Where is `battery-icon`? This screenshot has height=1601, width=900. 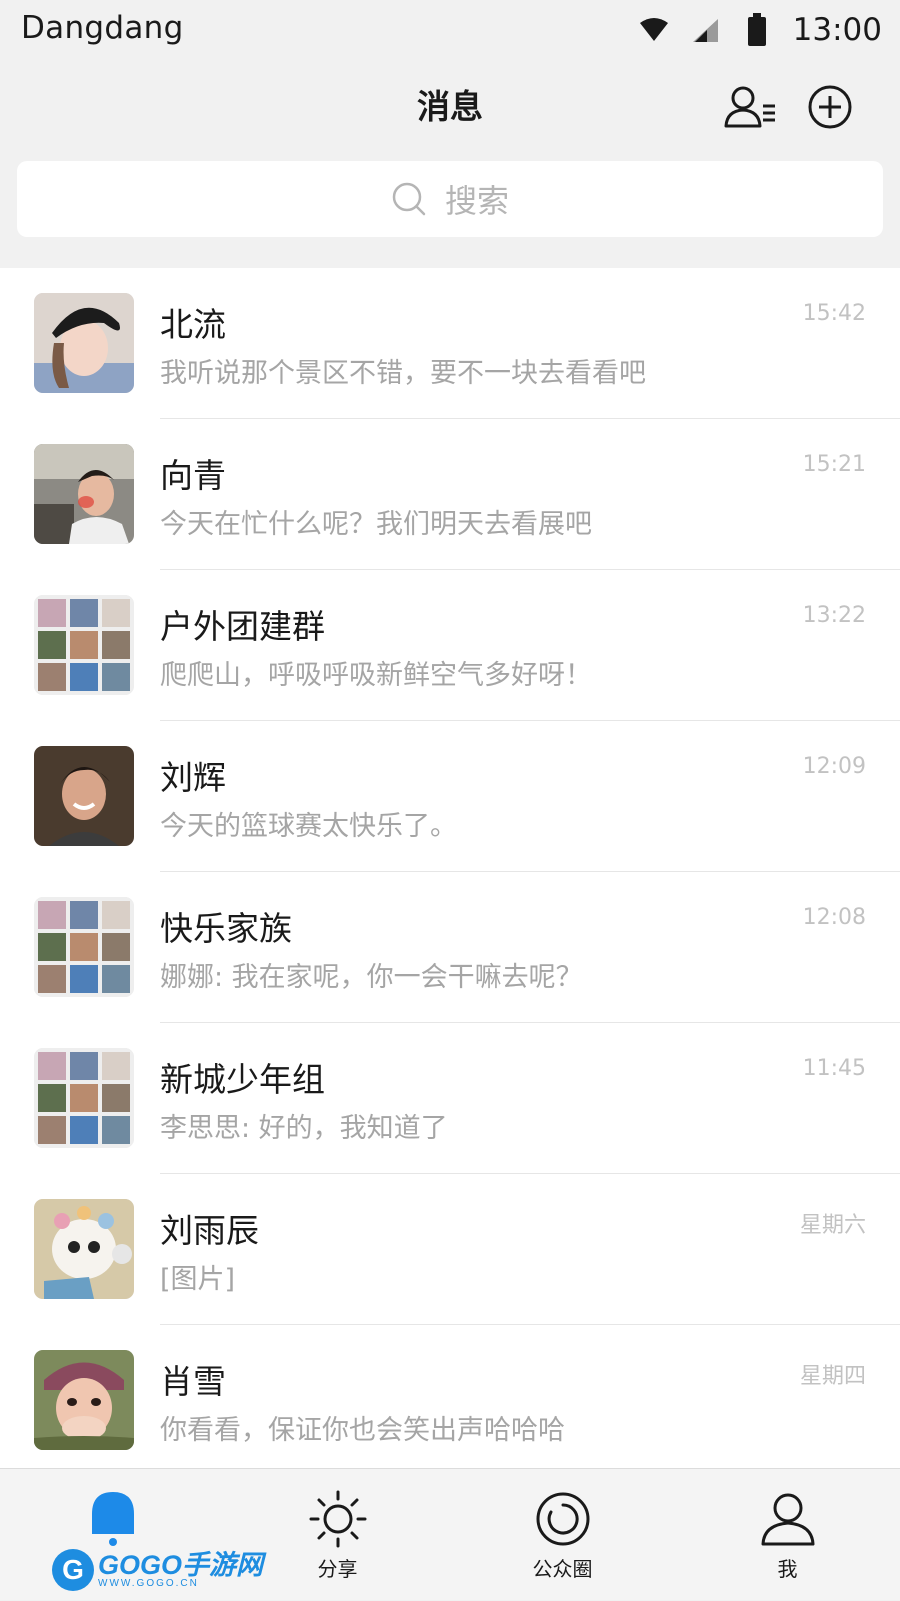
battery-icon is located at coordinates (757, 30).